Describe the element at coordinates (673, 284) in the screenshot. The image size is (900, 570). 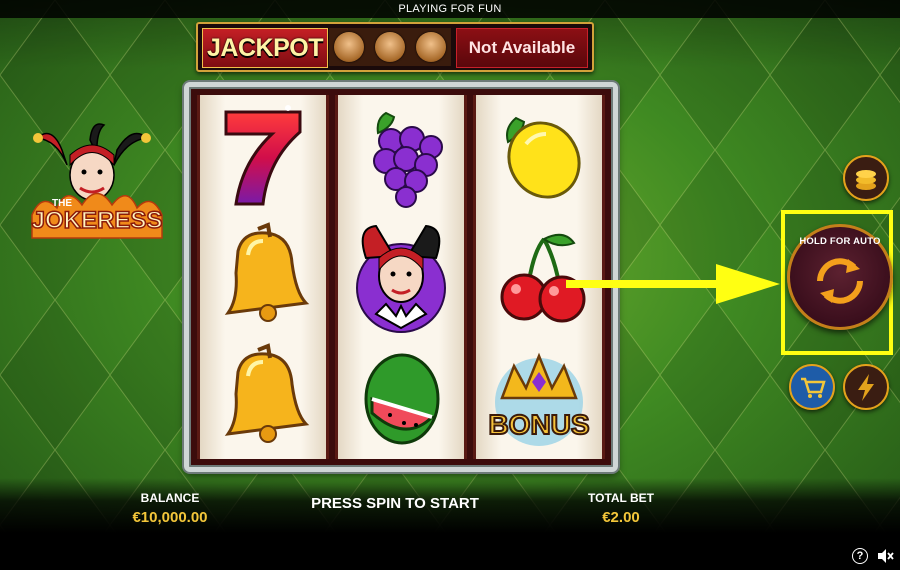
I see `pointer-arrow` at that location.